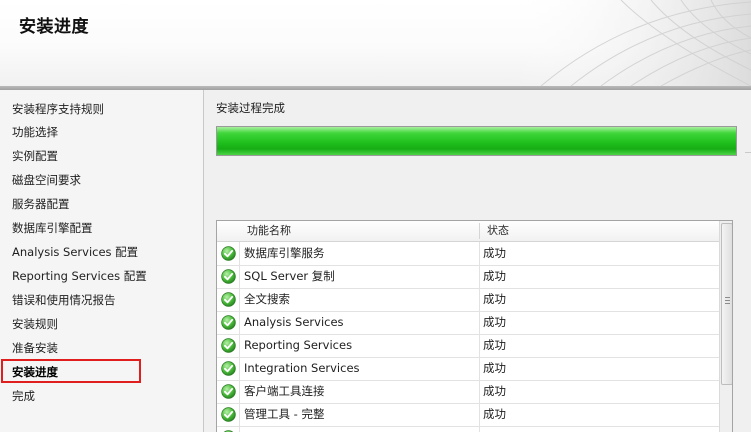 This screenshot has width=751, height=432. I want to click on table-scrollbar, so click(725, 326).